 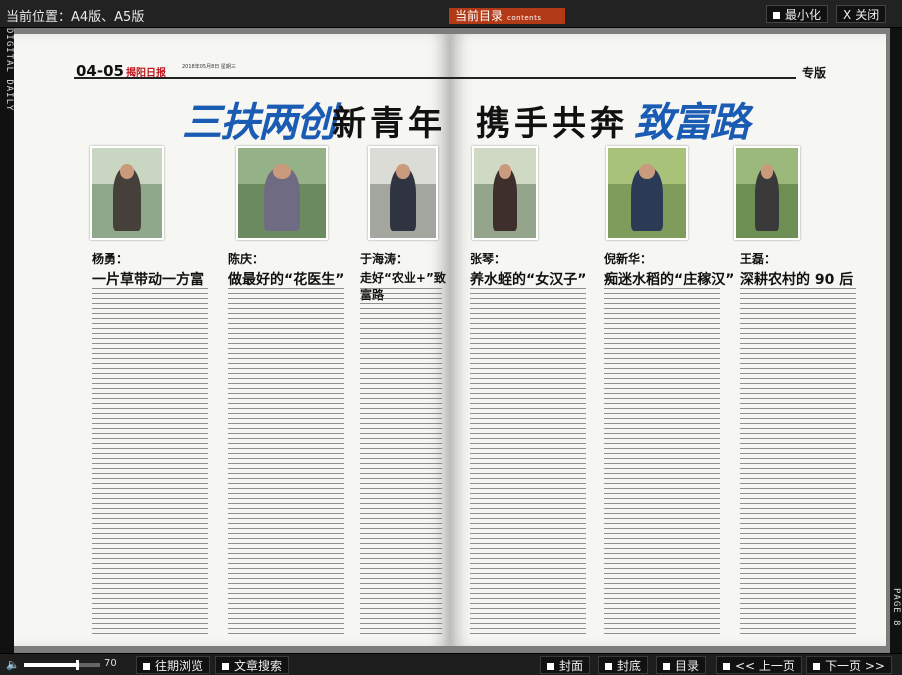 I want to click on article-search-button: 文章搜索, so click(x=252, y=665).